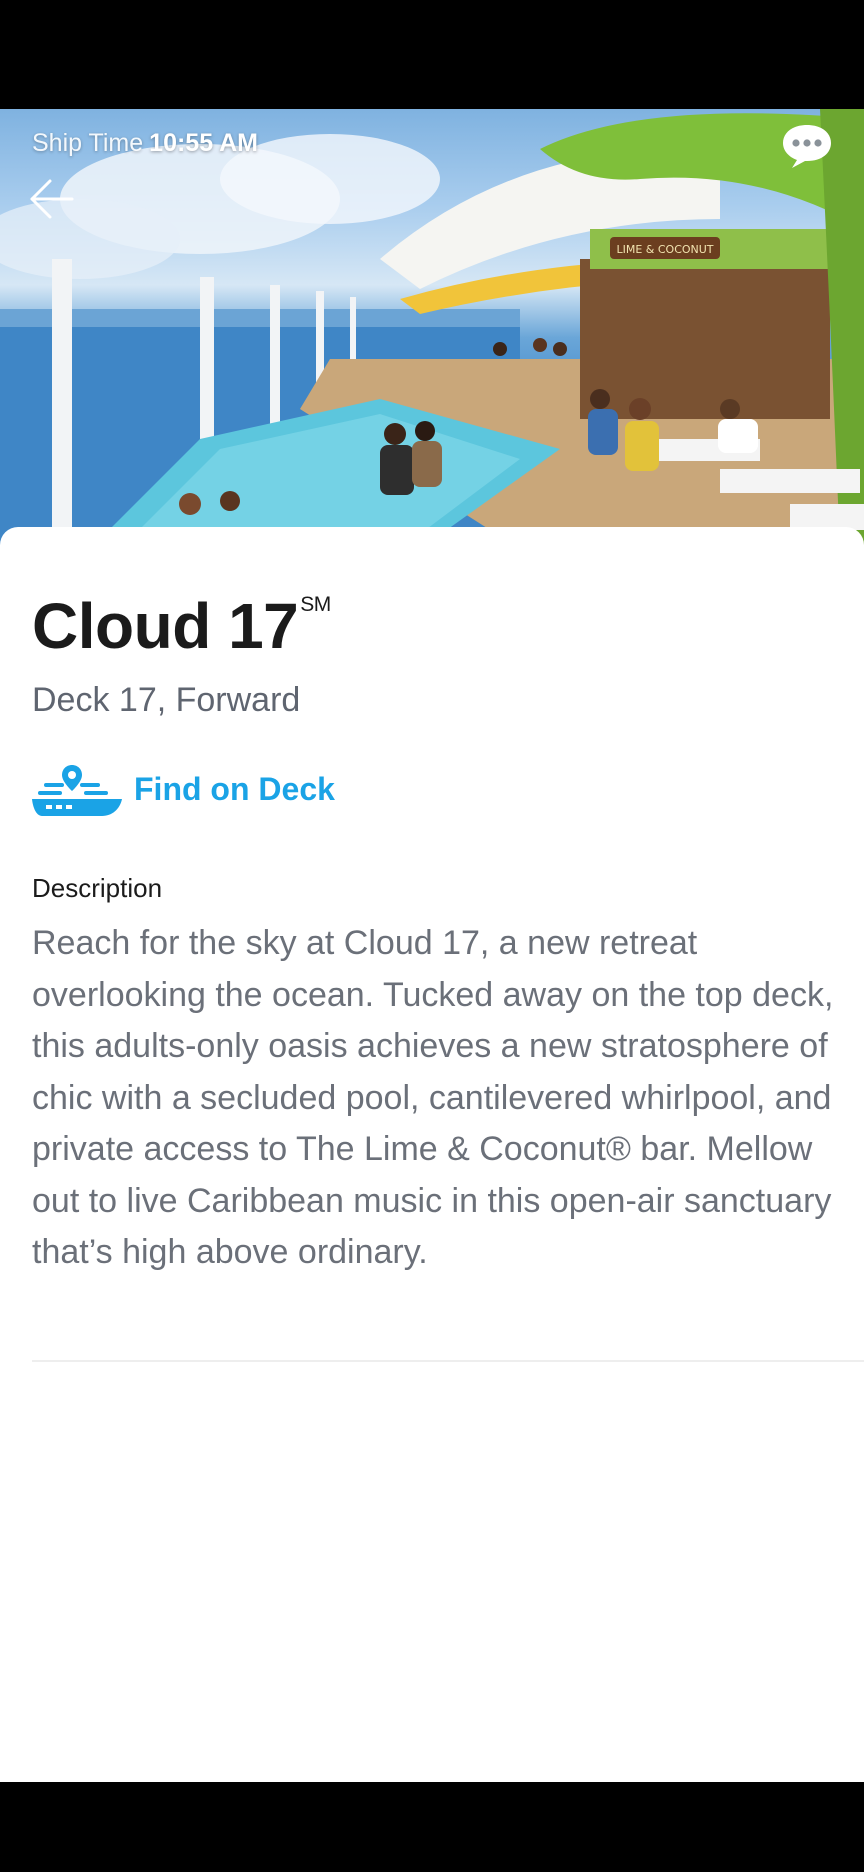  What do you see at coordinates (165, 626) in the screenshot?
I see `venue-name: Cloud 17` at bounding box center [165, 626].